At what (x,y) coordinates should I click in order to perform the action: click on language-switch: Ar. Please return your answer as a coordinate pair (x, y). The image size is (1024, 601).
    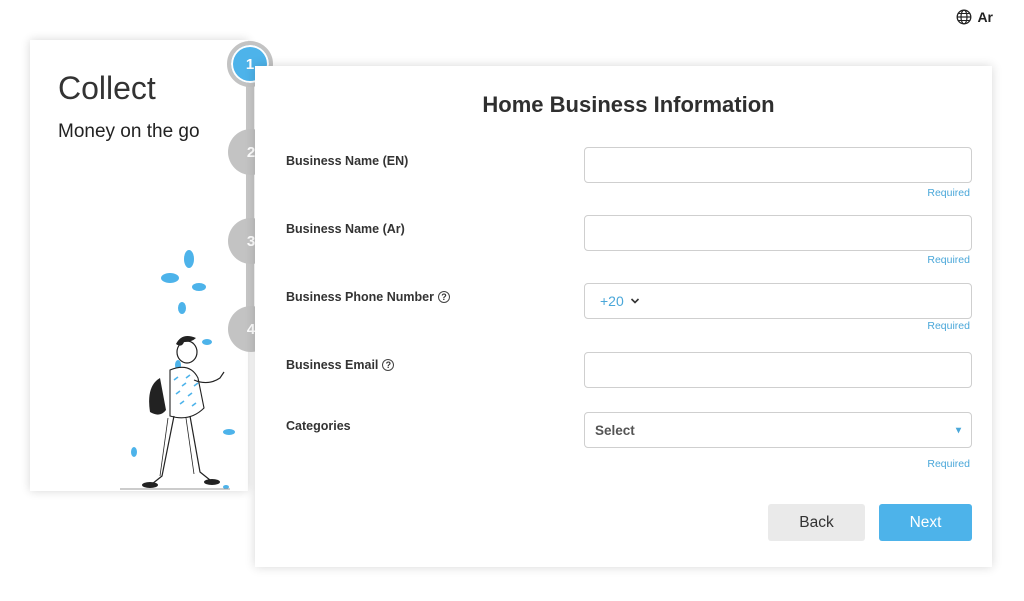
    Looking at the image, I should click on (974, 17).